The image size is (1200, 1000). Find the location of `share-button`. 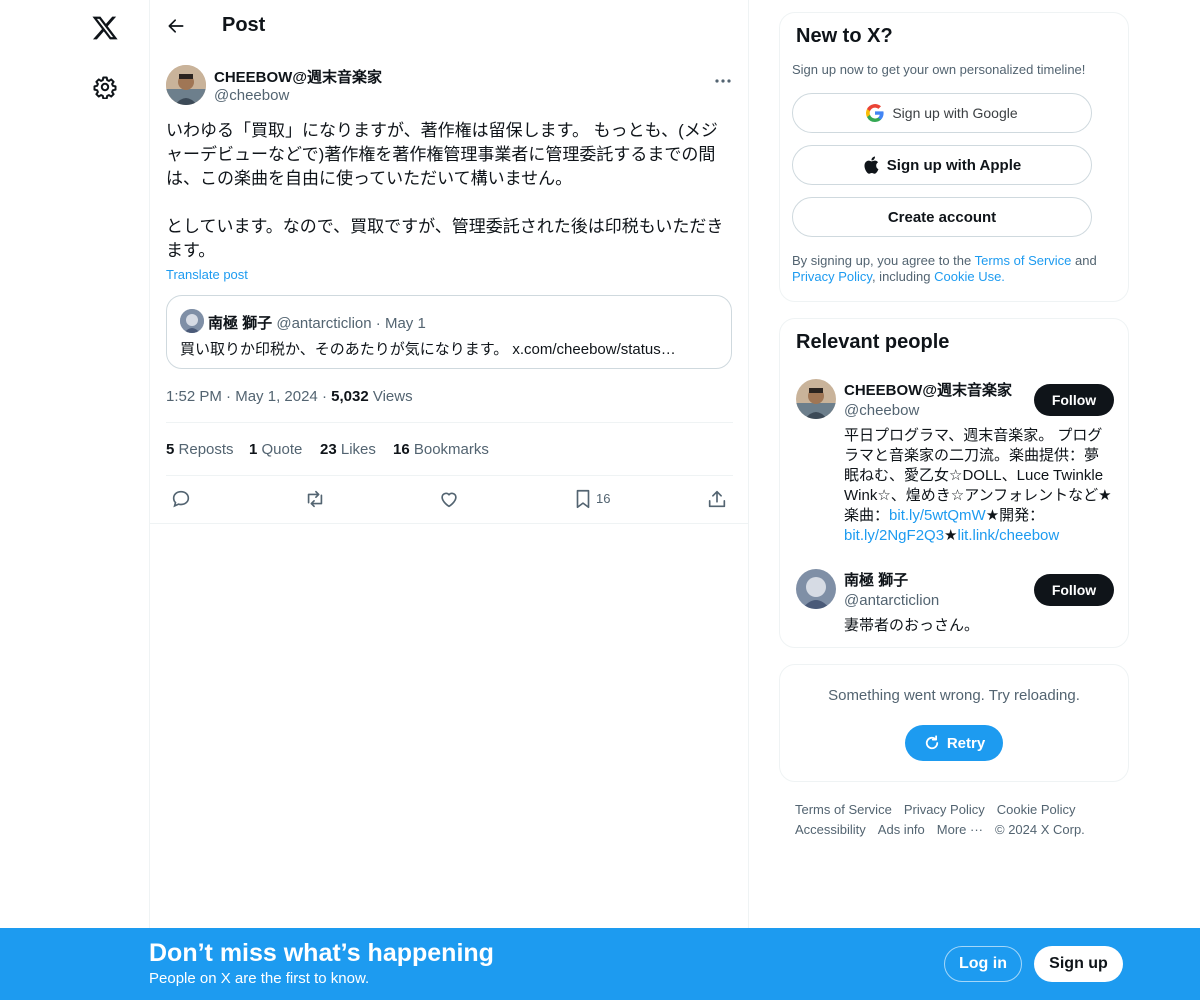

share-button is located at coordinates (717, 499).